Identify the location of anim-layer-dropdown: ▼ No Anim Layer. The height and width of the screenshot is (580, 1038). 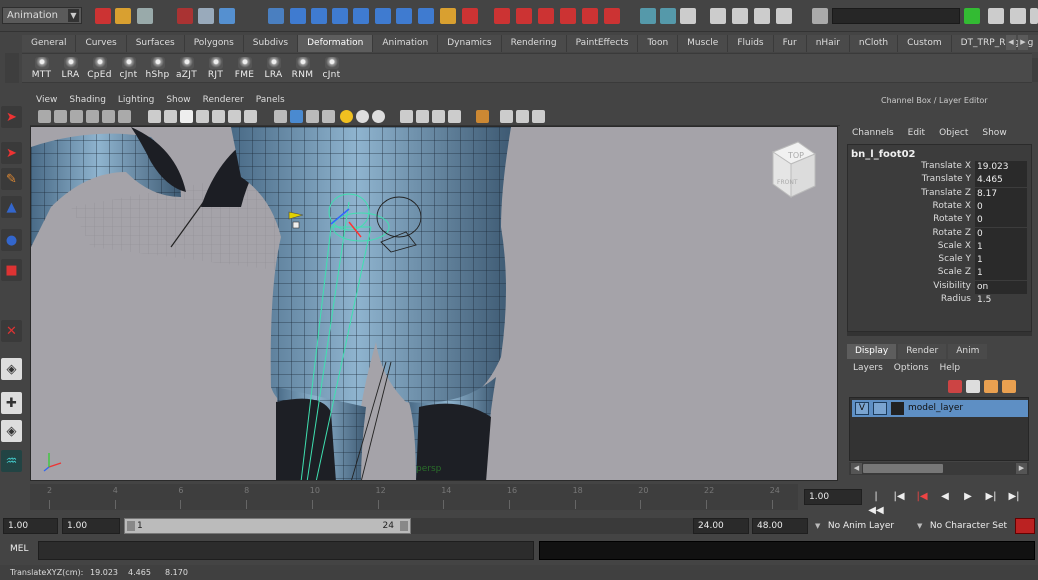
(854, 526).